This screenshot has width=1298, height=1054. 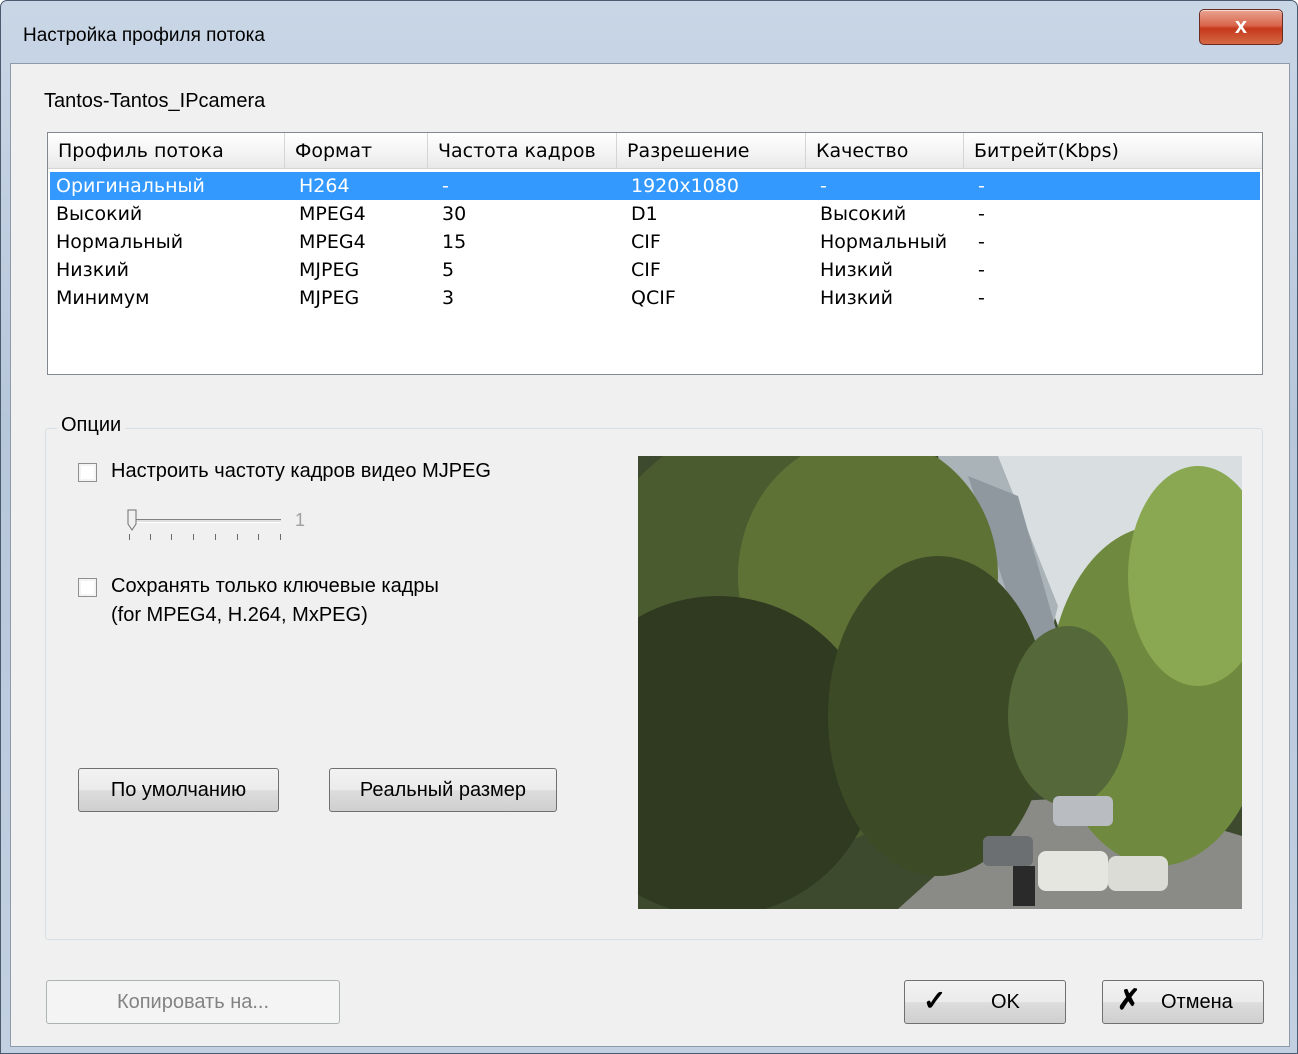 I want to click on cell-resolution: 1920x1080, so click(x=685, y=186).